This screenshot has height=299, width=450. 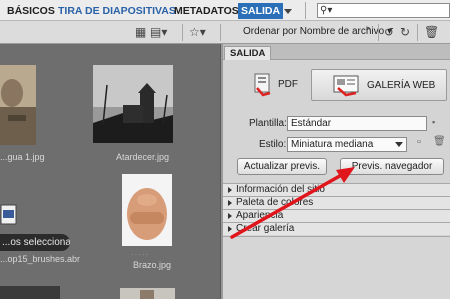 What do you see at coordinates (357, 123) in the screenshot?
I see `plantilla-select: Estándar` at bounding box center [357, 123].